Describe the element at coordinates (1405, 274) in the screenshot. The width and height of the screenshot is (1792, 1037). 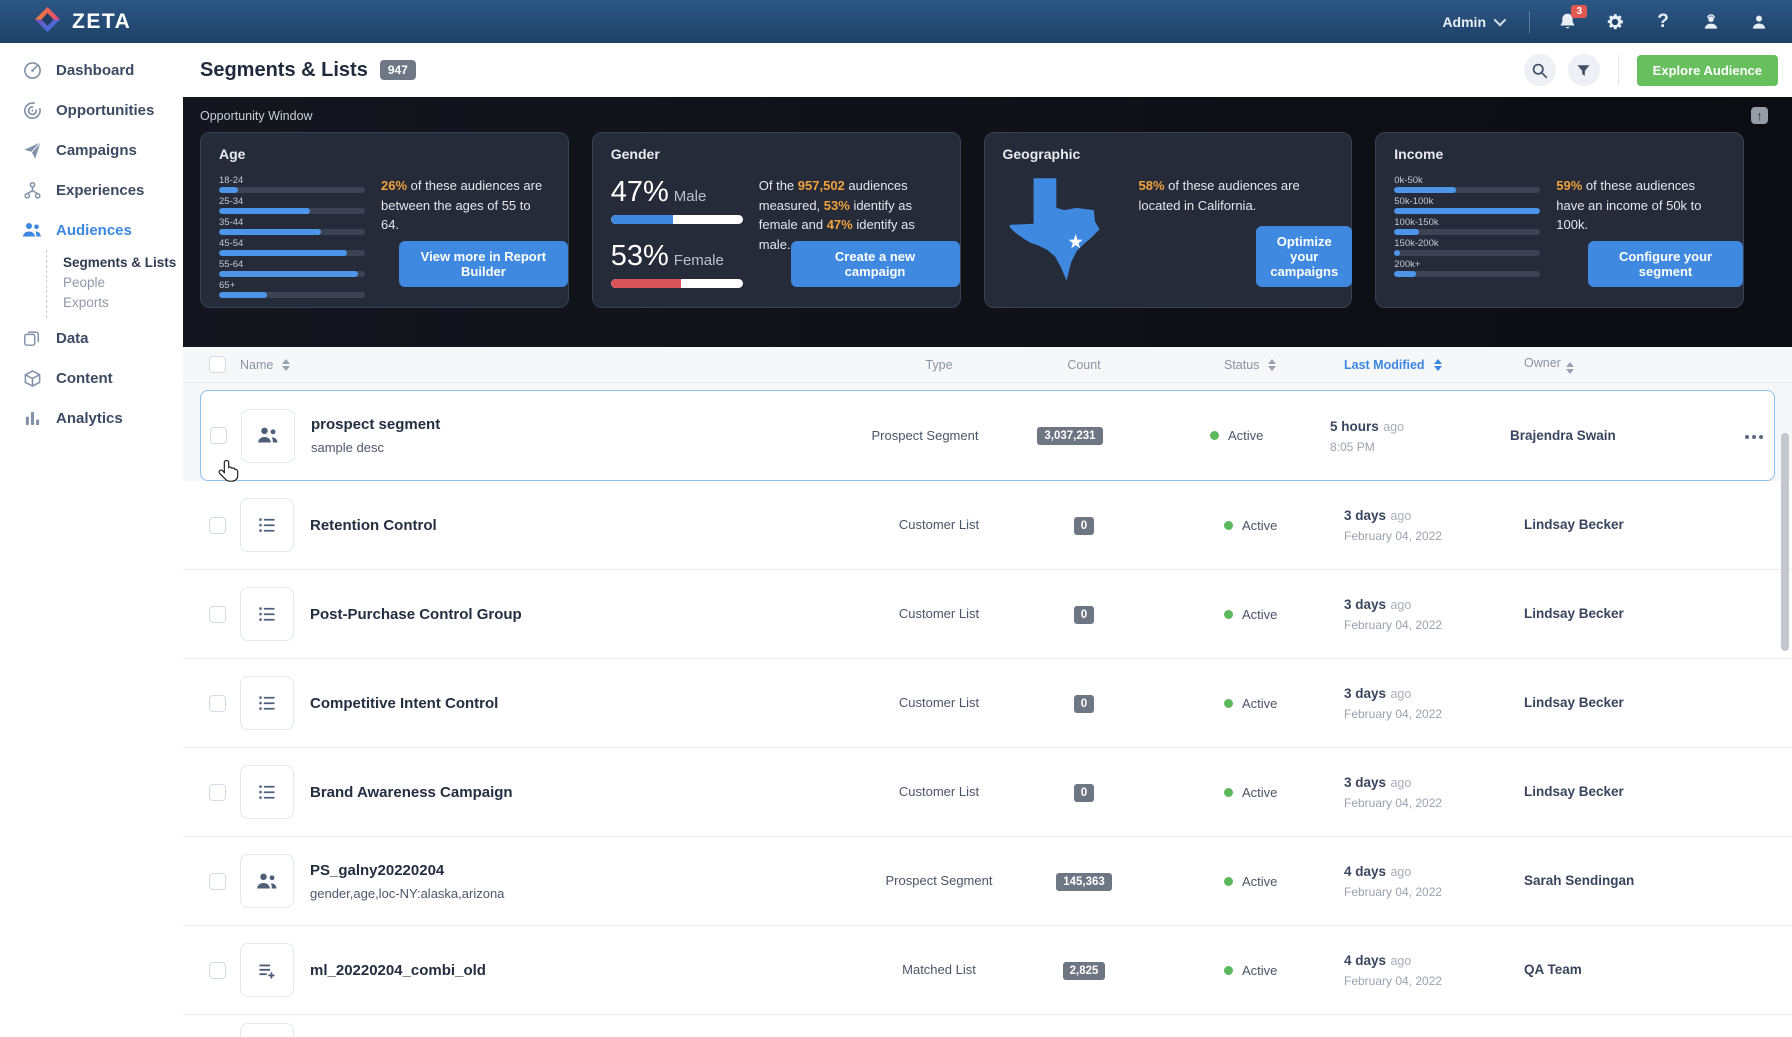
I see `income-bar-fill` at that location.